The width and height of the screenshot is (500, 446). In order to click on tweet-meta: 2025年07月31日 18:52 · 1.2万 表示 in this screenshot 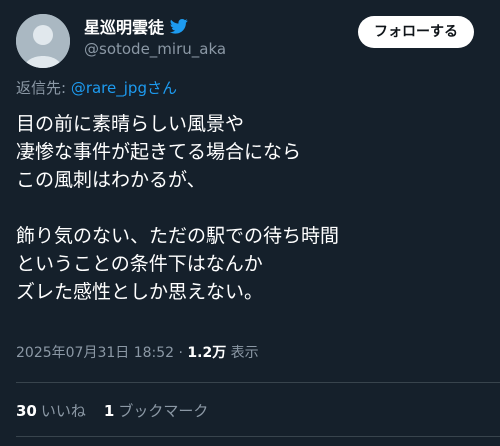, I will do `click(137, 352)`.